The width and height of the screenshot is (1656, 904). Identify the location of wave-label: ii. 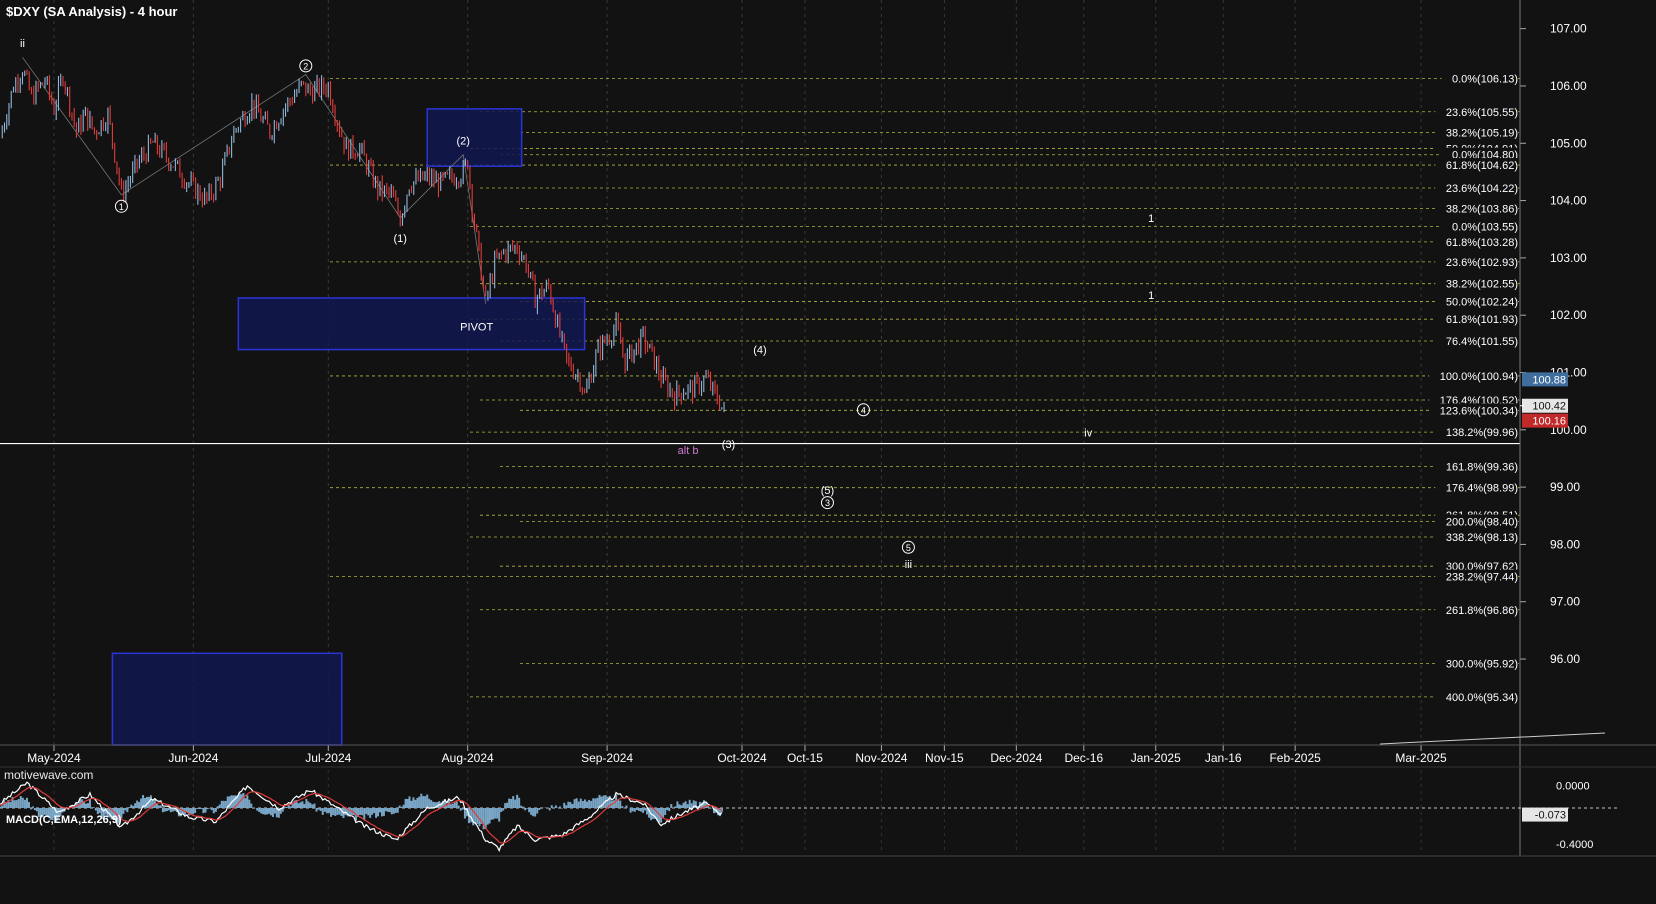
(22, 44).